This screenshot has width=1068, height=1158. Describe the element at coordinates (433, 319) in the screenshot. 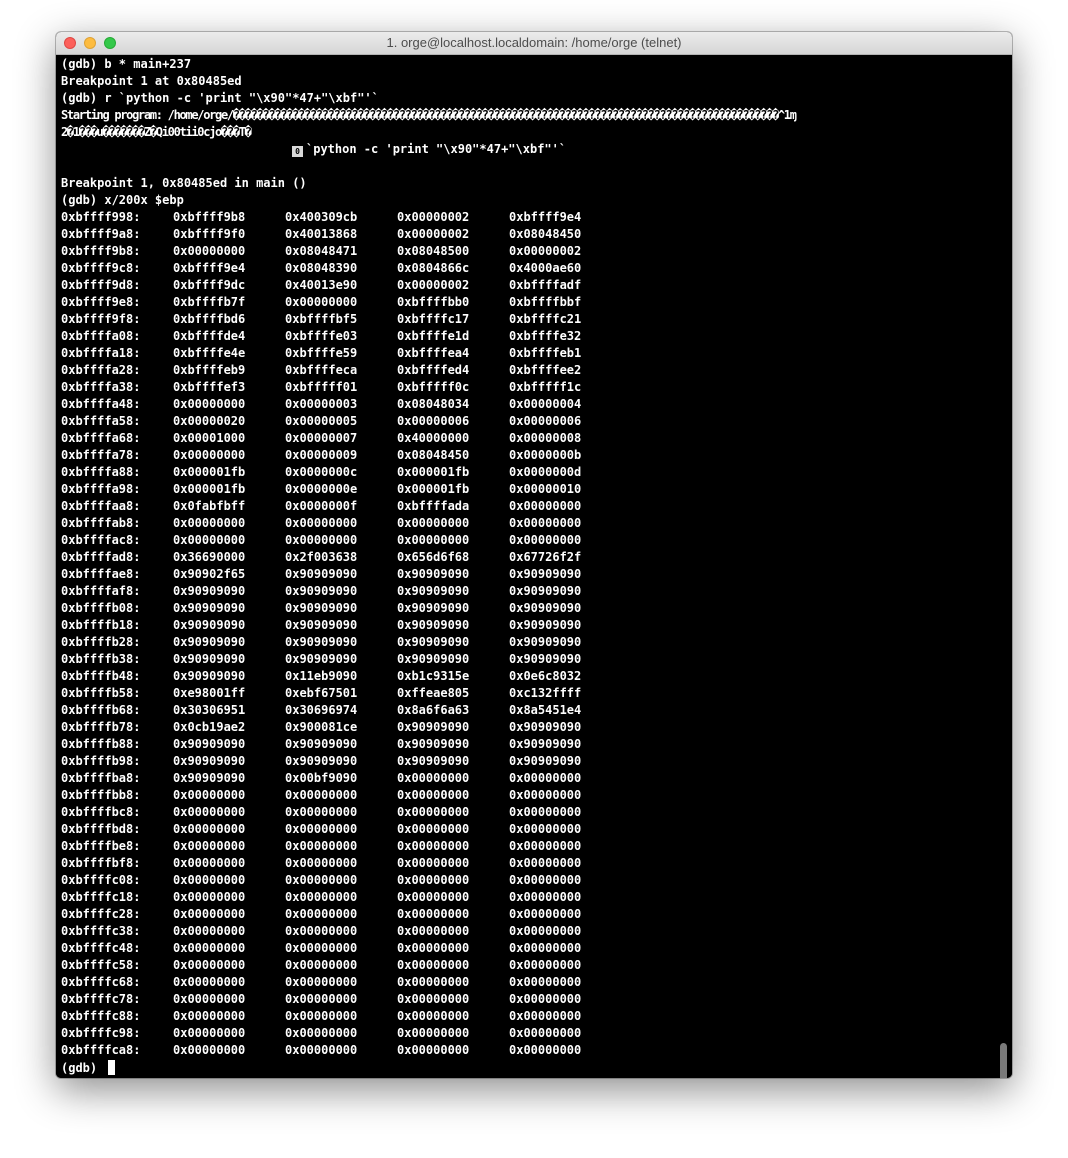

I see `memory-word: 0xbffffc17` at that location.